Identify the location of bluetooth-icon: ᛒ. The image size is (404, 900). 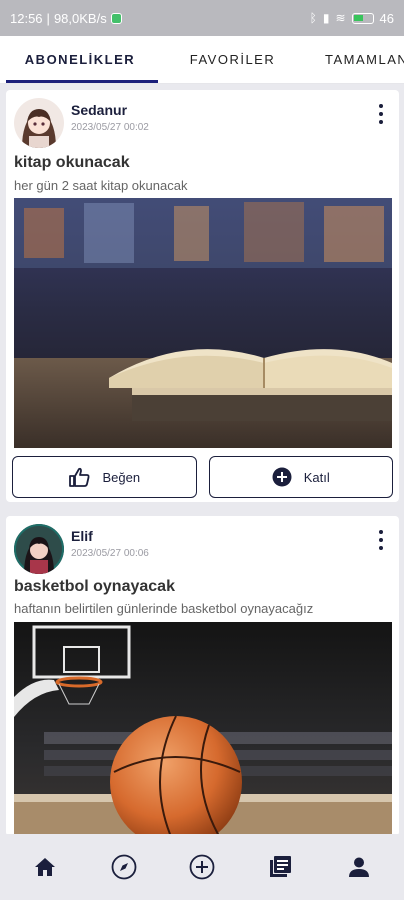
(313, 18).